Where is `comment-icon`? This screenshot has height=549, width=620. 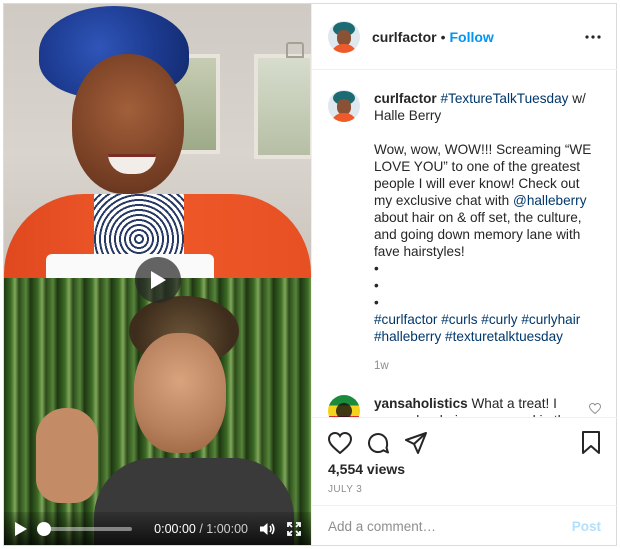
comment-icon is located at coordinates (378, 443).